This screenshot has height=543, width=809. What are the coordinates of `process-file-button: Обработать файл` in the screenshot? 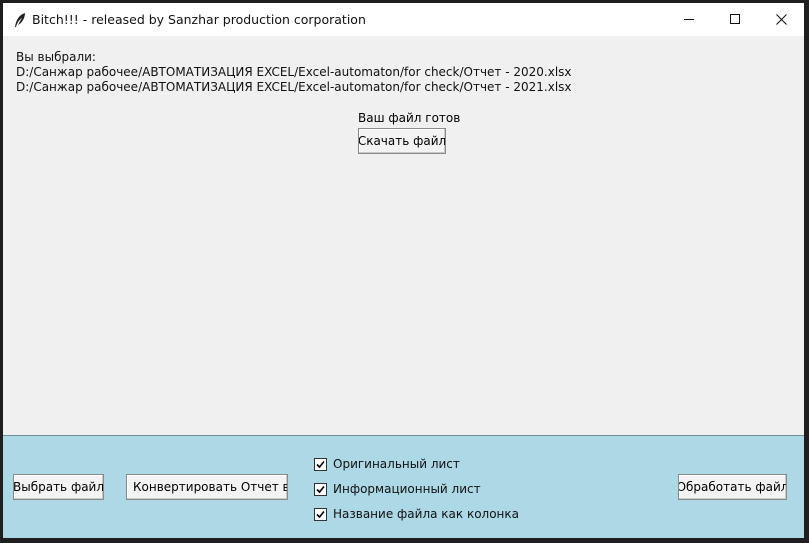 It's located at (732, 487).